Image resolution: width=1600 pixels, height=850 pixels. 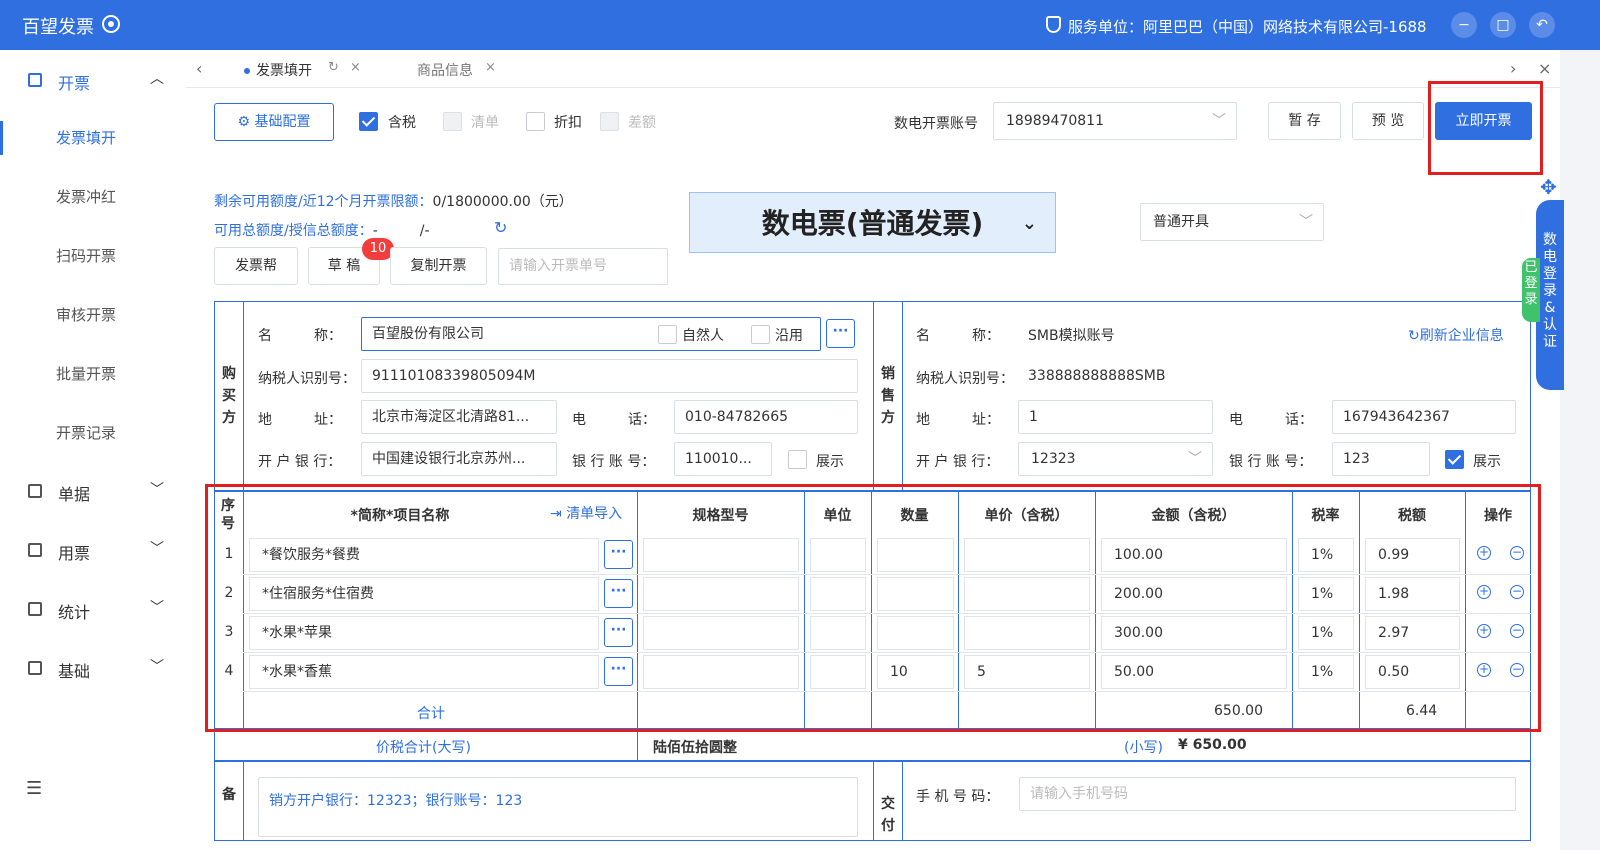 I want to click on menu-toggle-icon: ☰, so click(x=34, y=788).